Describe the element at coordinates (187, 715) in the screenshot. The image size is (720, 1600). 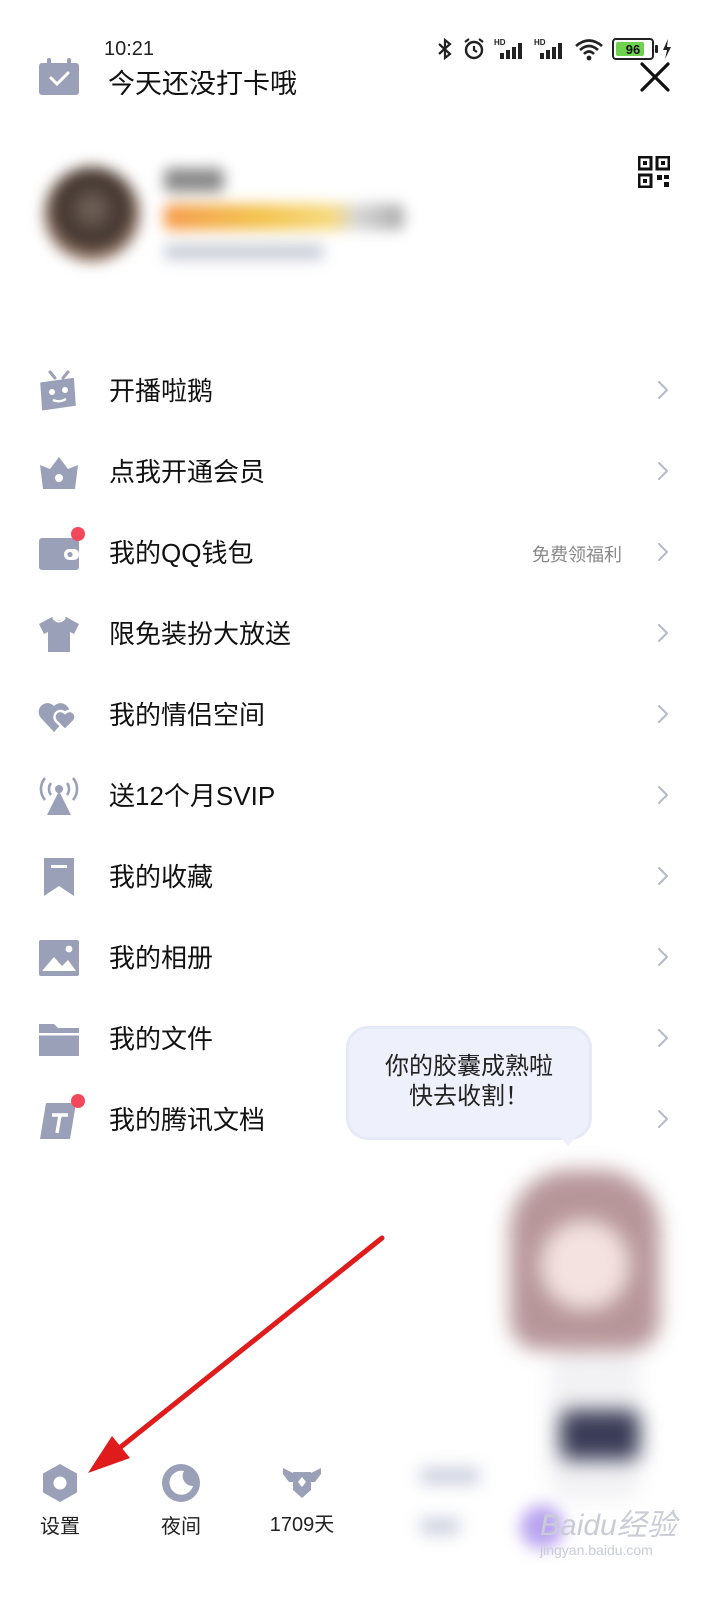
I see `menu-item-label: 我的情侣空间` at that location.